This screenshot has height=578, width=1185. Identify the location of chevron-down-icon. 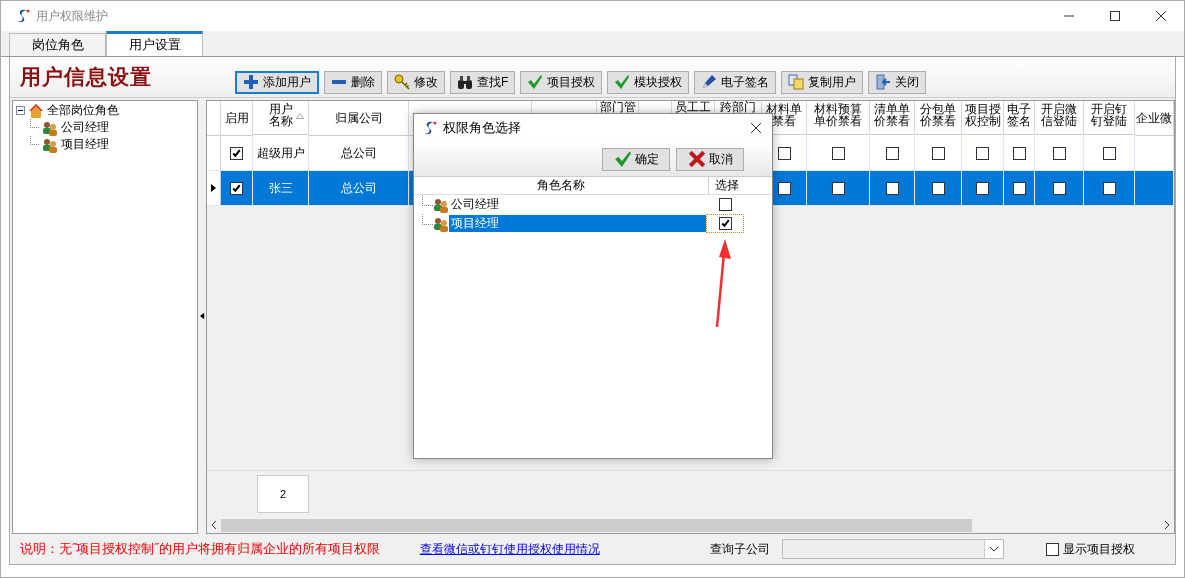
(994, 549).